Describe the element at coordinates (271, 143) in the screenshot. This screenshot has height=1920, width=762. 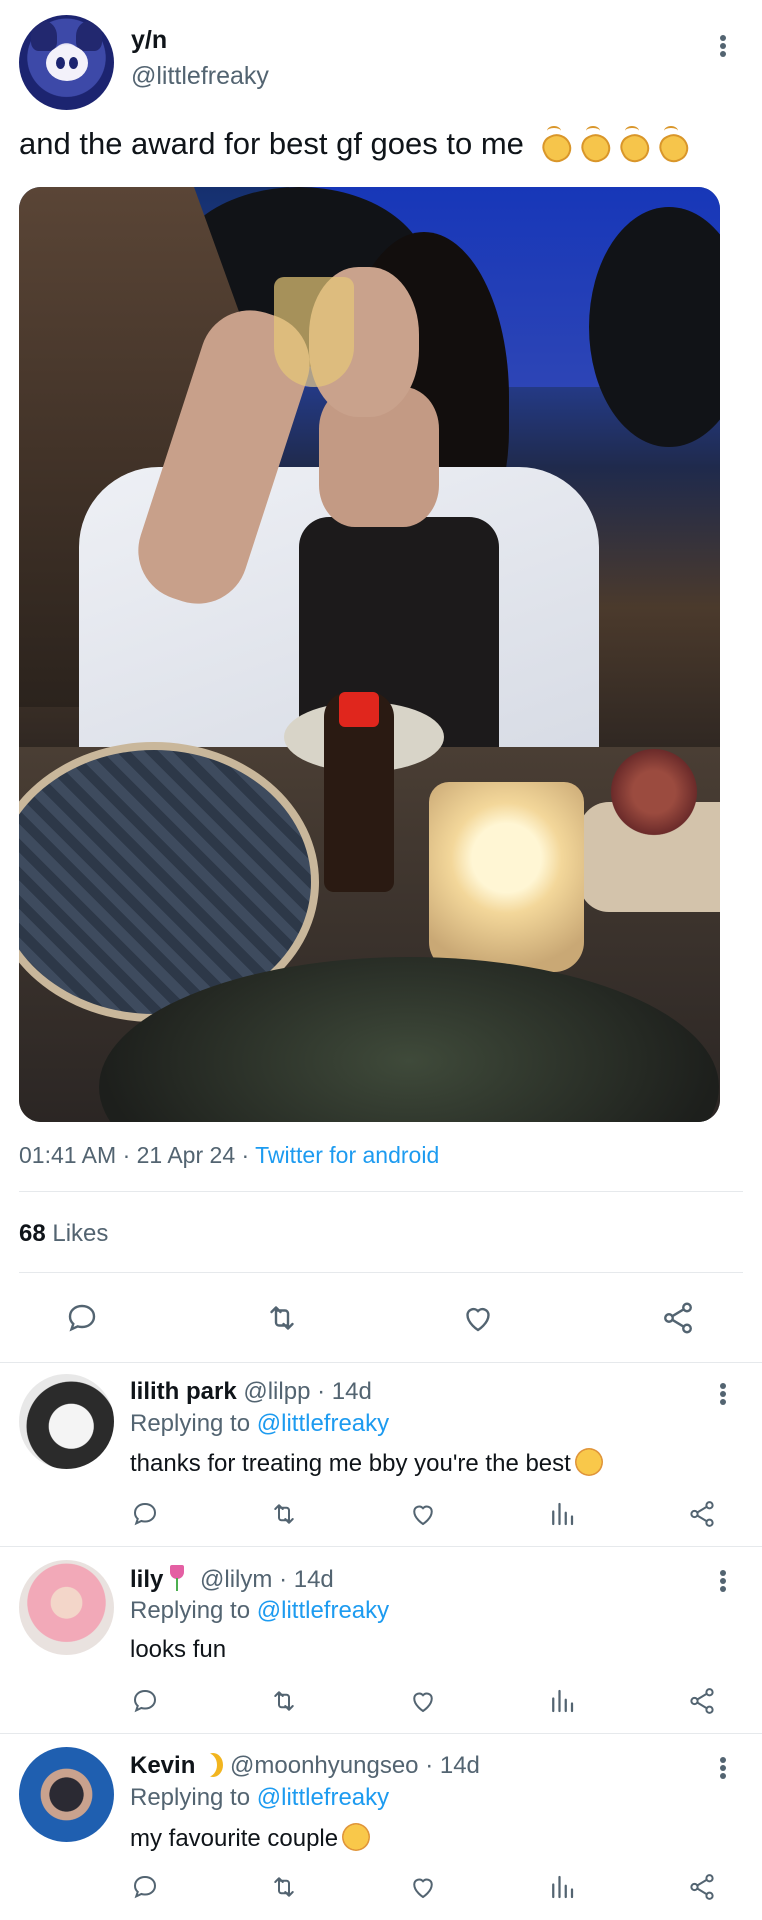
I see `tweet-text-content: and the award for best gf goes to me` at that location.